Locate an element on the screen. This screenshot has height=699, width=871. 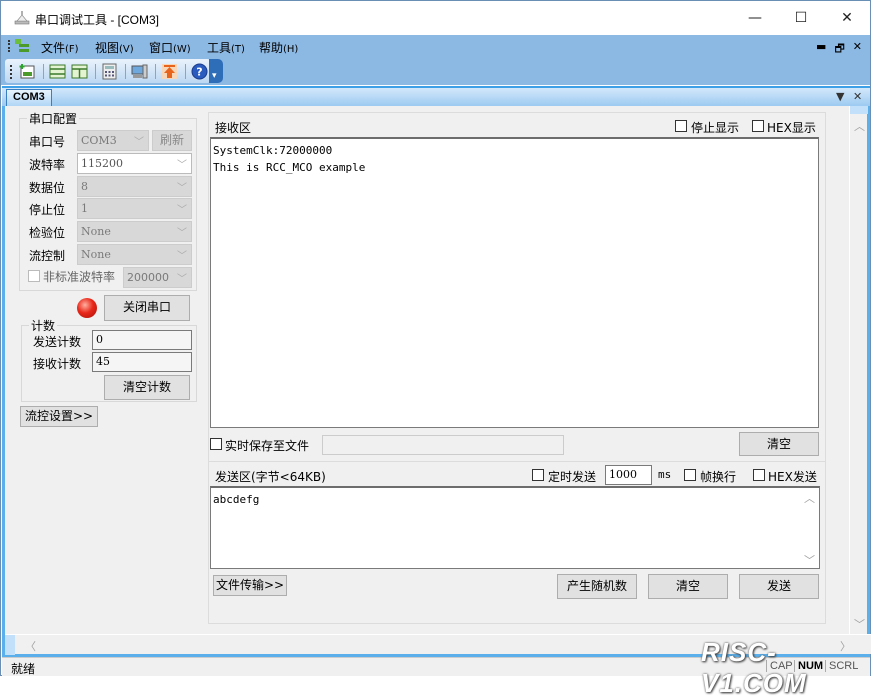
help-icon: ? is located at coordinates (199, 71).